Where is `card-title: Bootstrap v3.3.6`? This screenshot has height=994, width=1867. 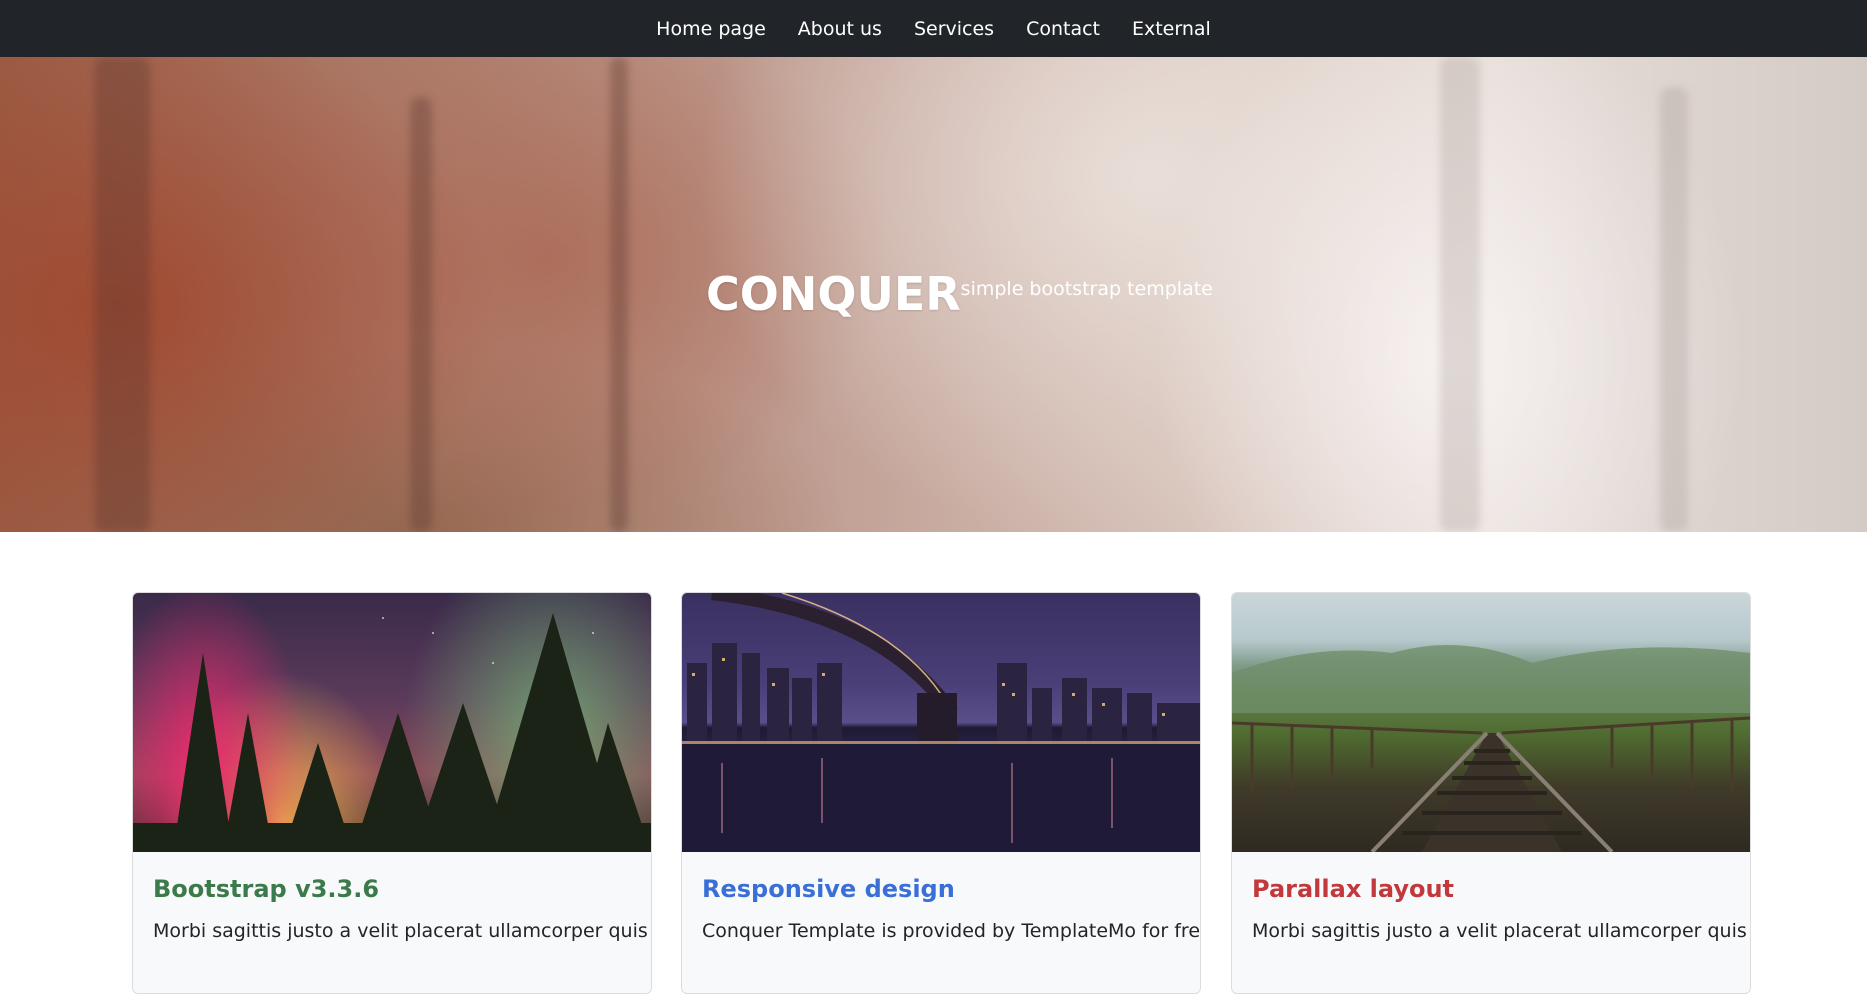
card-title: Bootstrap v3.3.6 is located at coordinates (392, 889).